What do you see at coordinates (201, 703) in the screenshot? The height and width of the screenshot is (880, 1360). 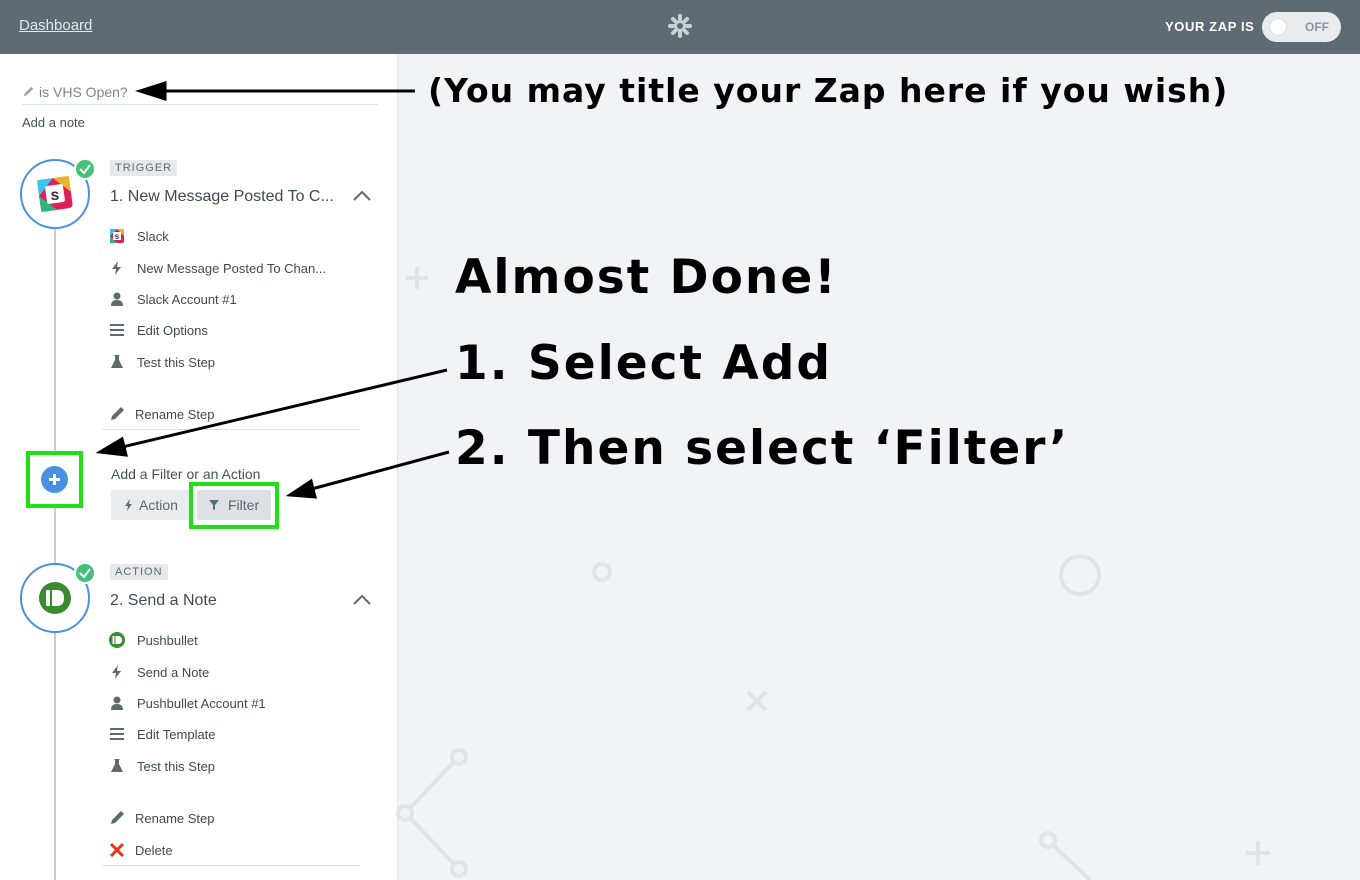 I see `item-label: Pushbullet Account #1` at bounding box center [201, 703].